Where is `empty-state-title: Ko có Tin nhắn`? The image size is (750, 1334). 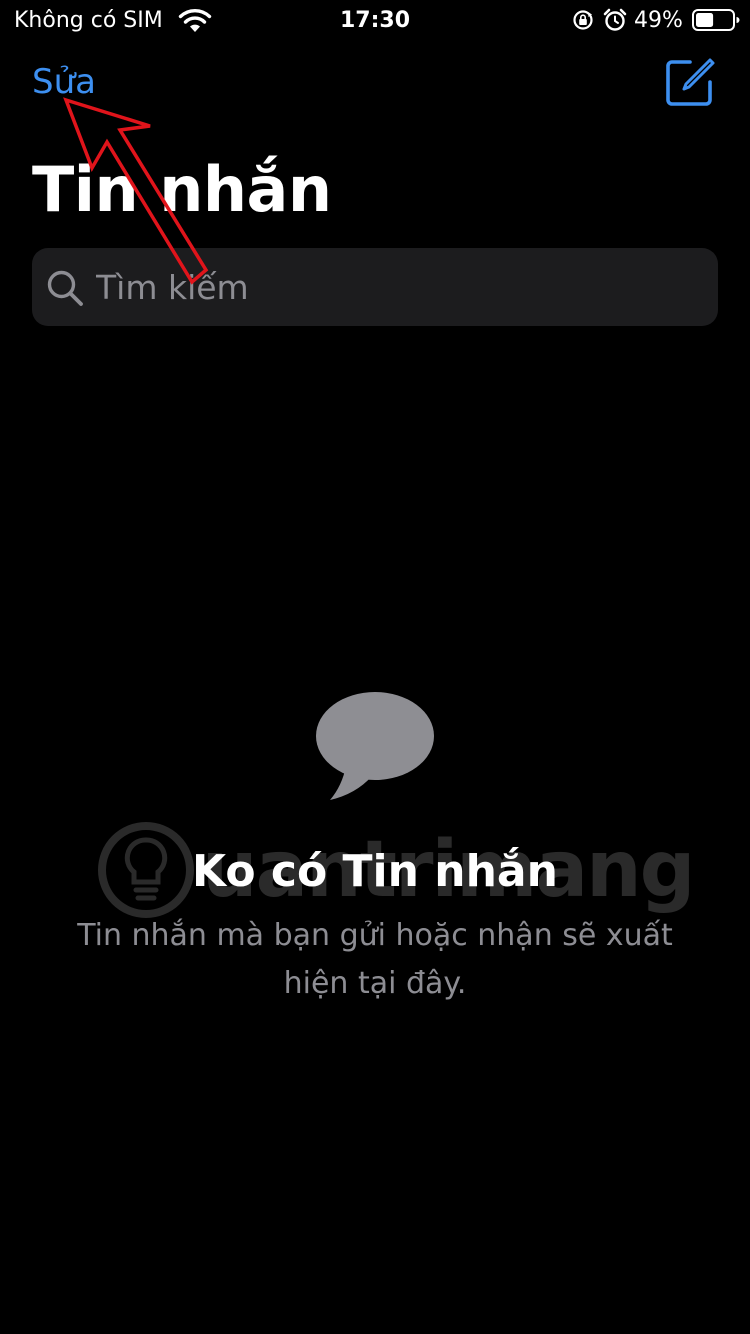
empty-state-title: Ko có Tin nhắn is located at coordinates (375, 871).